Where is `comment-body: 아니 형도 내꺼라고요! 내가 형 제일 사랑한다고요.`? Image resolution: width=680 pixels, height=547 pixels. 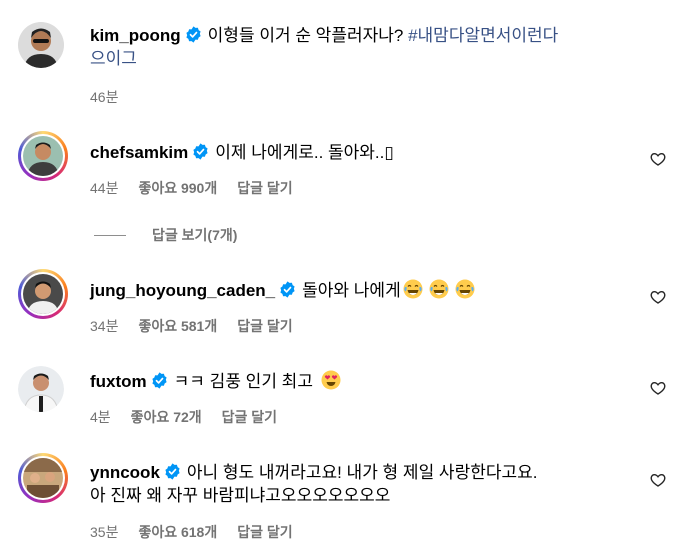
comment-body: 아니 형도 내꺼라고요! 내가 형 제일 사랑한다고요. is located at coordinates (362, 472).